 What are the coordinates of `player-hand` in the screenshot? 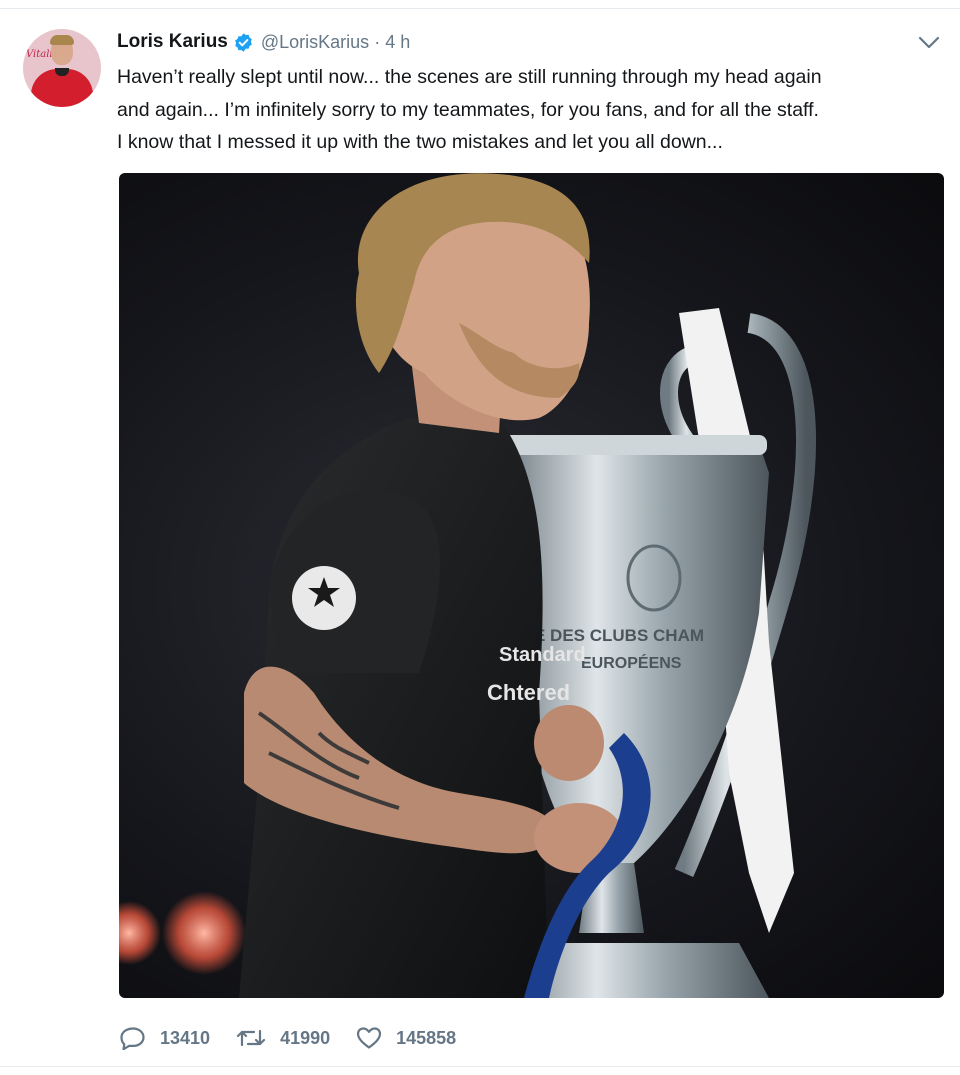 It's located at (569, 743).